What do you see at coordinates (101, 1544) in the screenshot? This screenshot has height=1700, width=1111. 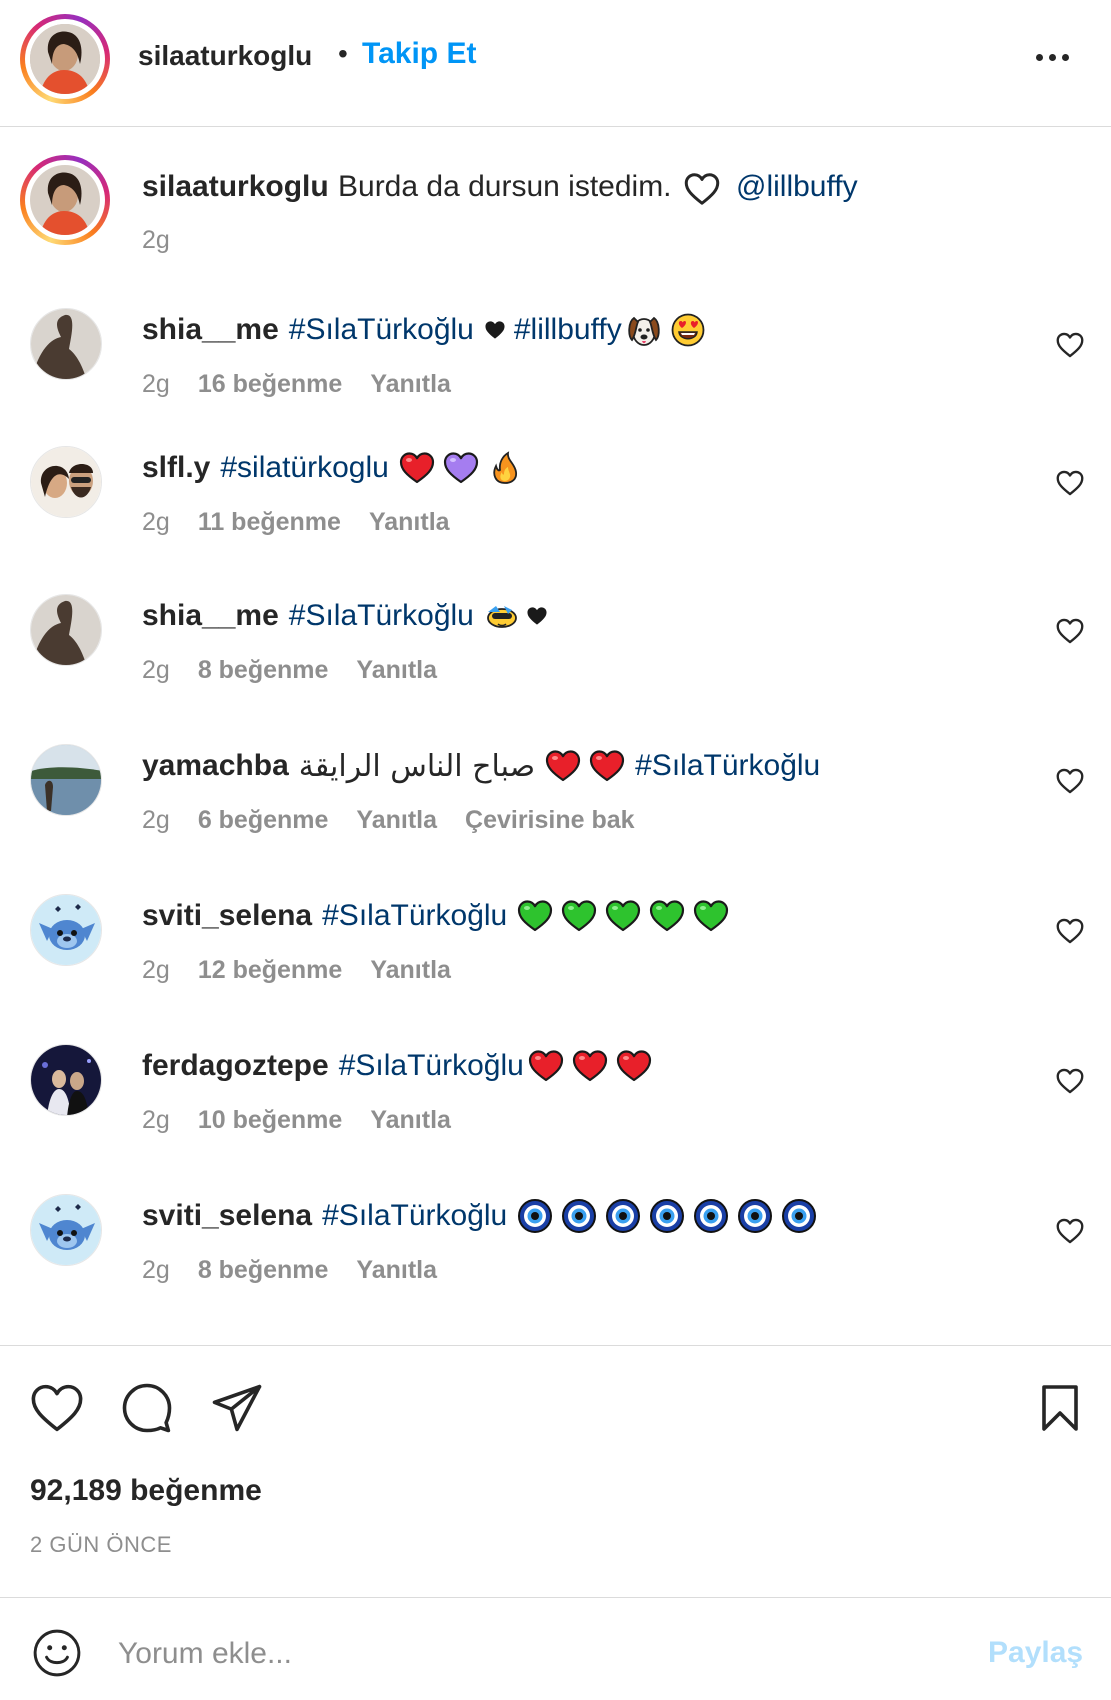 I see `post-date: 2 GÜN ÖNCE` at bounding box center [101, 1544].